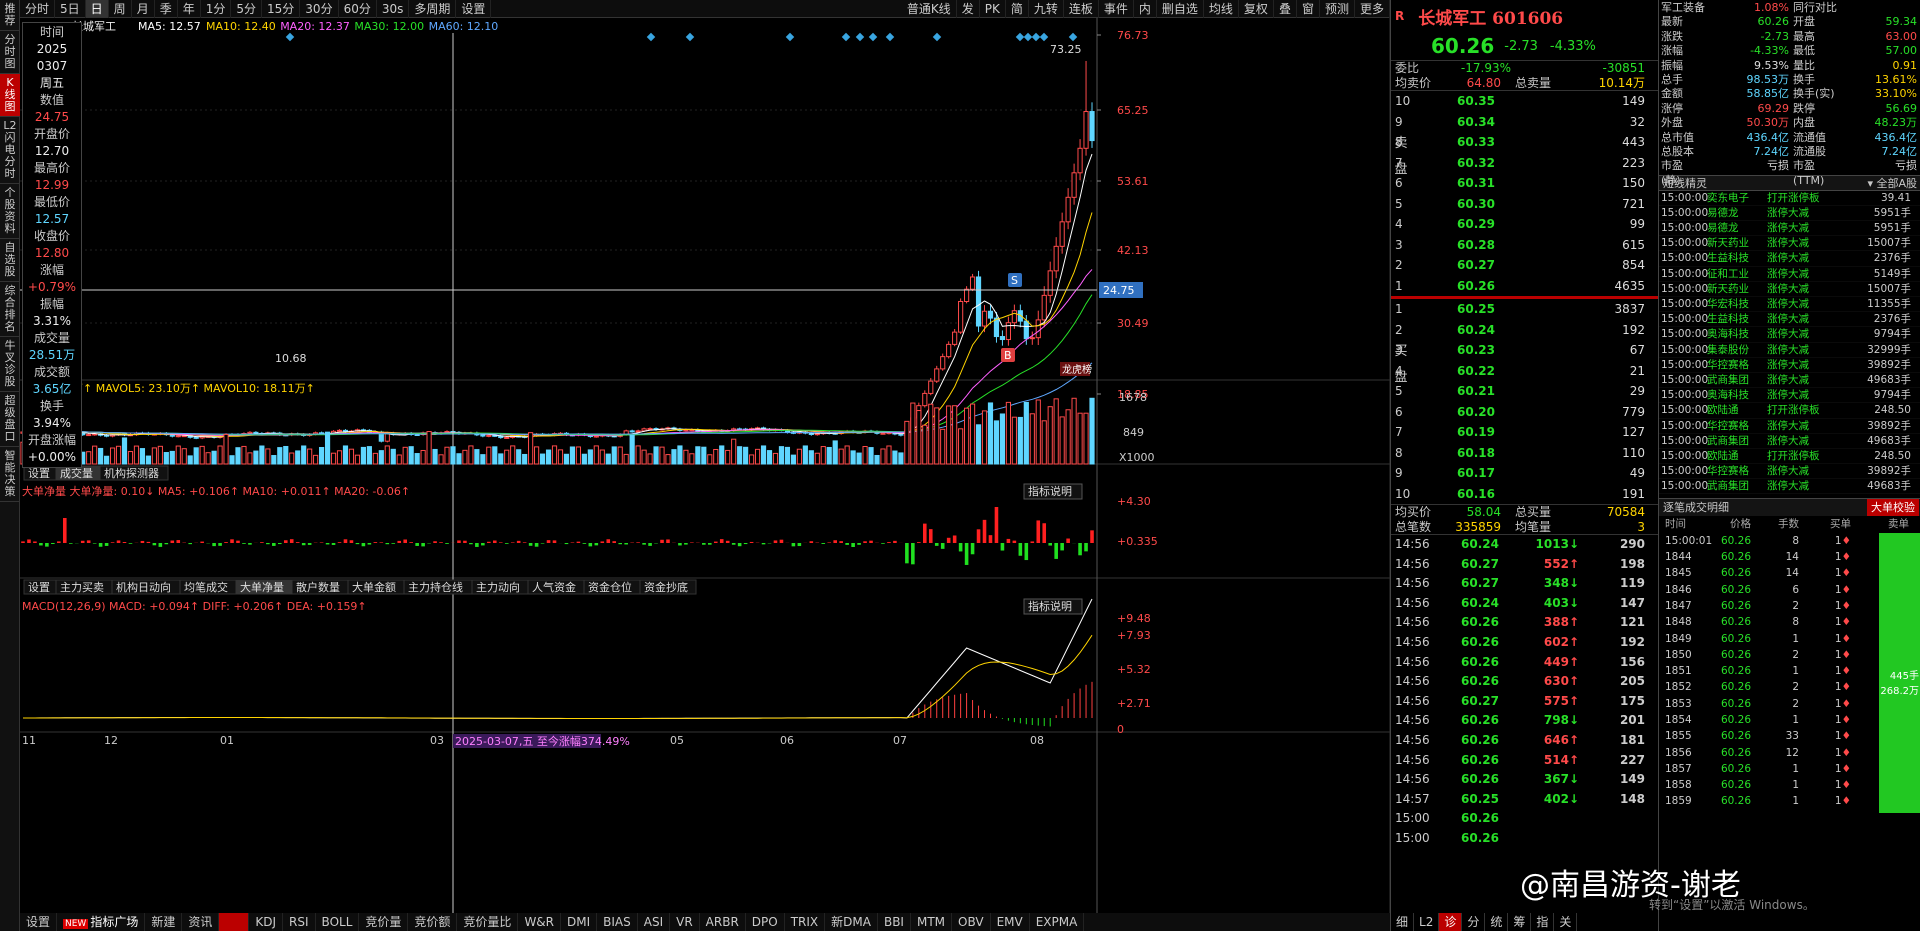 The width and height of the screenshot is (1920, 931). I want to click on tick-row: 14:56 60.26 630↑ 205, so click(1524, 682).